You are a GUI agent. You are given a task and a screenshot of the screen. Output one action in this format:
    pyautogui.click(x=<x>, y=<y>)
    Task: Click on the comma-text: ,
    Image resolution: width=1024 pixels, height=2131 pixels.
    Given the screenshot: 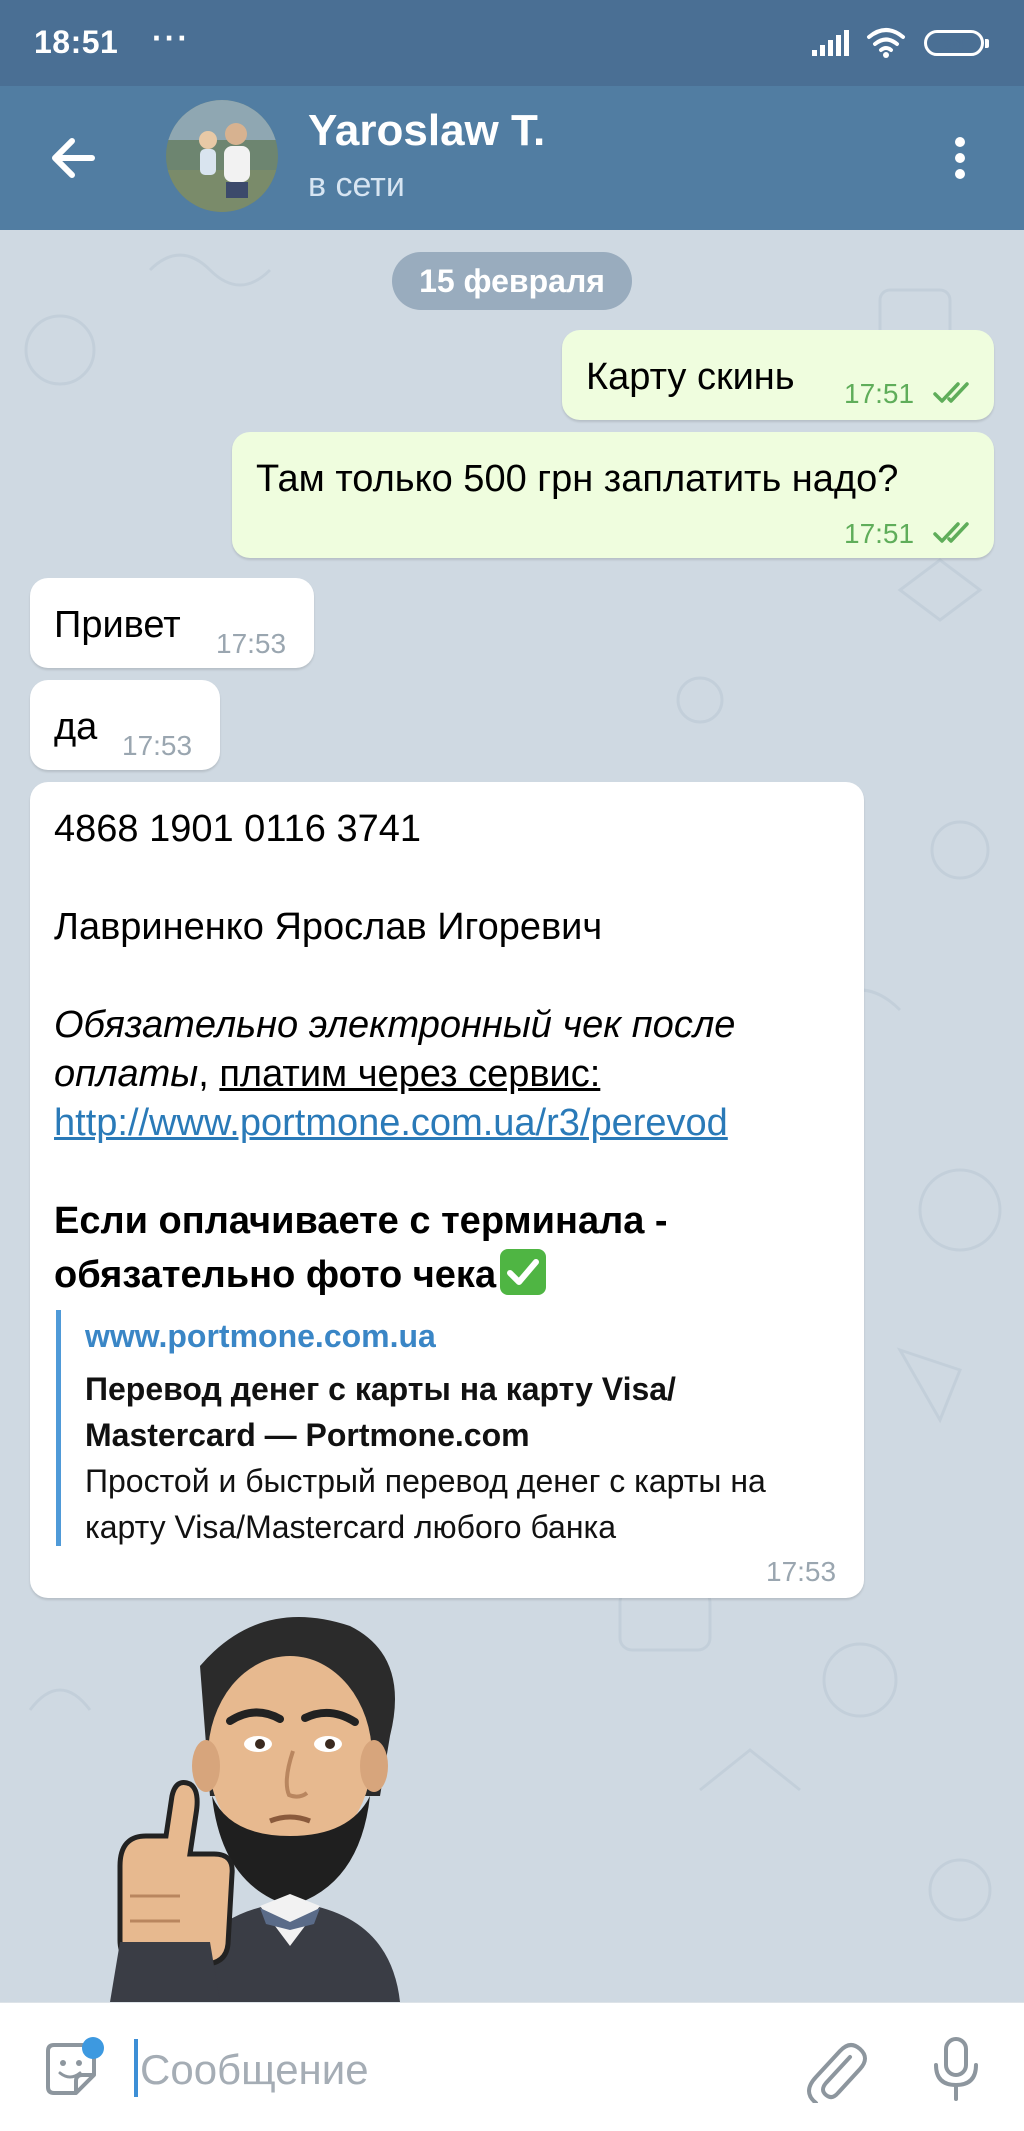 What is the action you would take?
    pyautogui.click(x=209, y=1074)
    